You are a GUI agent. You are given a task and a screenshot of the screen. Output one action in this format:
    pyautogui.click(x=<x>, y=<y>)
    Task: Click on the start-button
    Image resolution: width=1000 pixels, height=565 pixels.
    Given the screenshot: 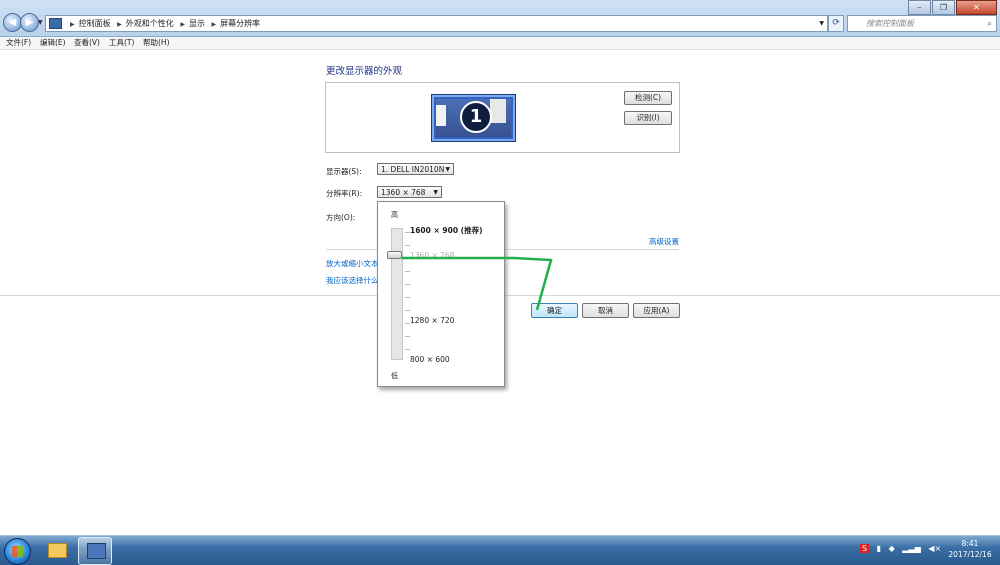 What is the action you would take?
    pyautogui.click(x=17, y=551)
    